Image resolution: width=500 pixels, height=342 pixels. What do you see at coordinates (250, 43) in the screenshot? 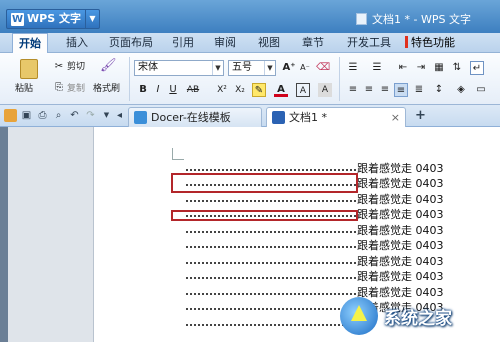
I see `menu-bar: 开始 插入 页面布局 引用 审阅 视图 章节 开发工具 特色功能` at bounding box center [250, 43].